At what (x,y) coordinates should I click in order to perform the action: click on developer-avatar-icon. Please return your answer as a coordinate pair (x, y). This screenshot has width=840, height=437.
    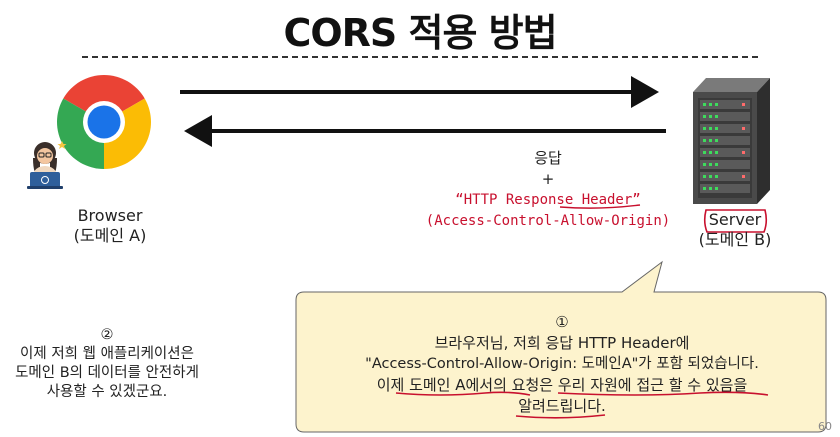
    Looking at the image, I should click on (47, 165).